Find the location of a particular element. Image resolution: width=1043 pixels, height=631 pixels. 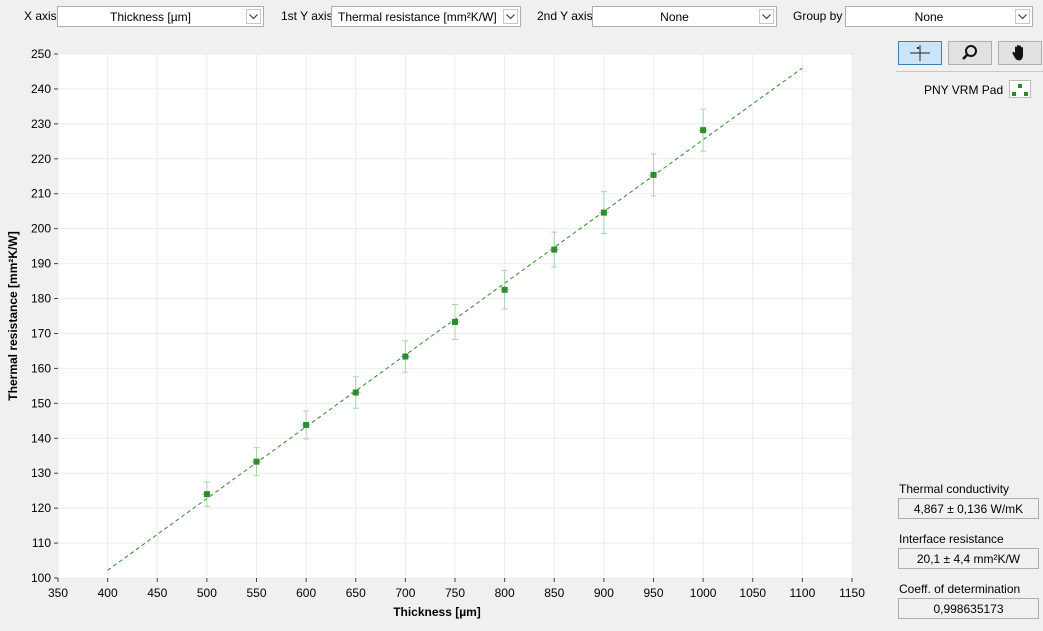

pan-tool-button is located at coordinates (1020, 53).